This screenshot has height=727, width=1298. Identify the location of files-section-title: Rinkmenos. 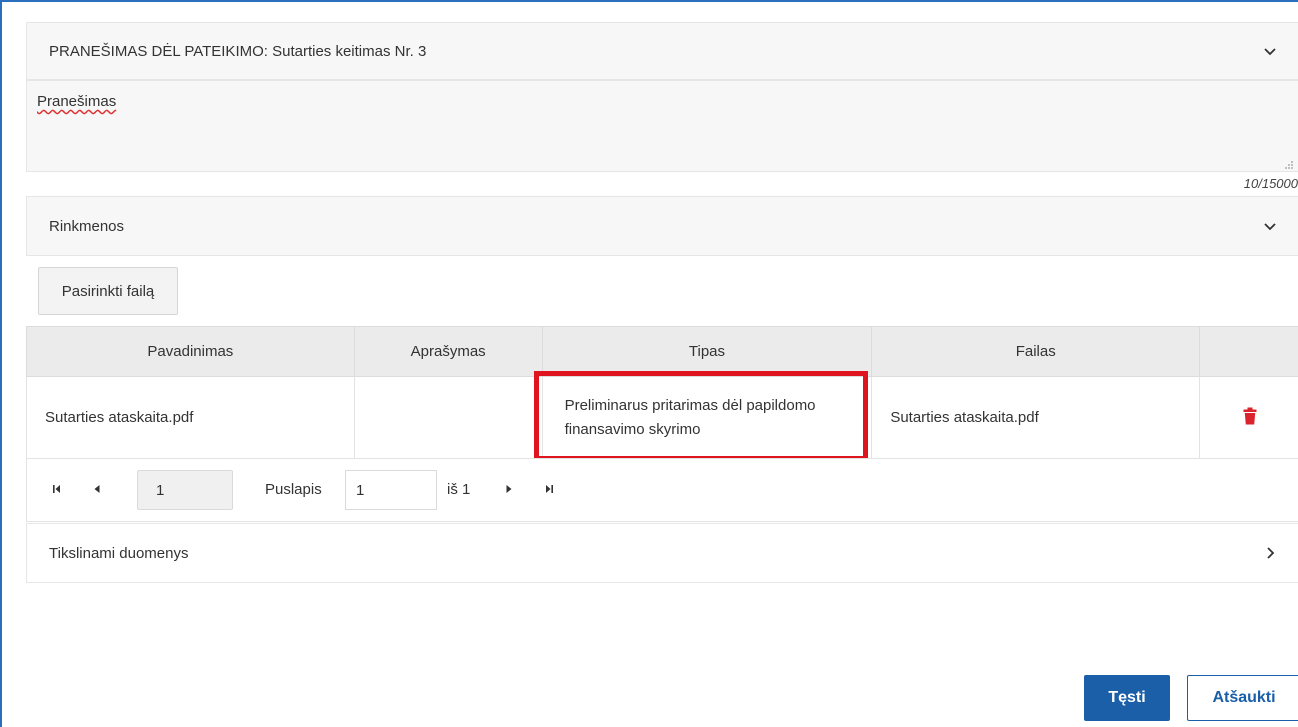
(87, 226).